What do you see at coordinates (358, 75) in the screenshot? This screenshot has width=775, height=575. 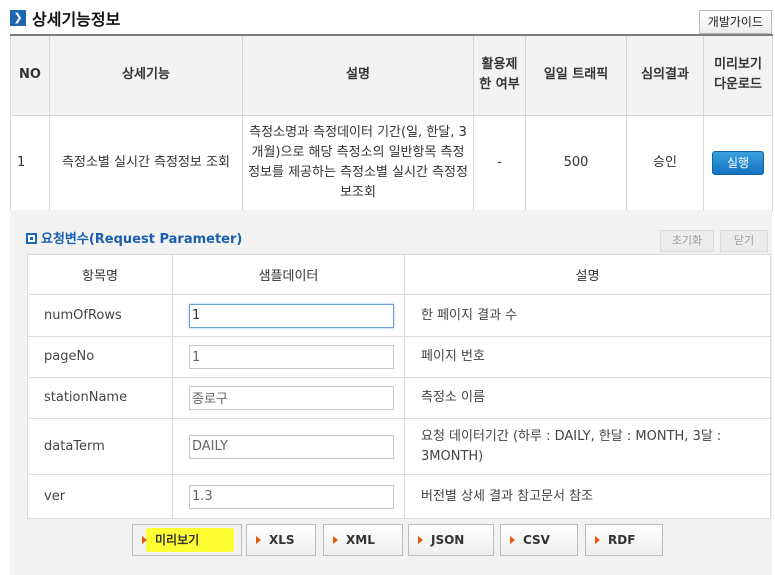 I see `col-header-description: 설명` at bounding box center [358, 75].